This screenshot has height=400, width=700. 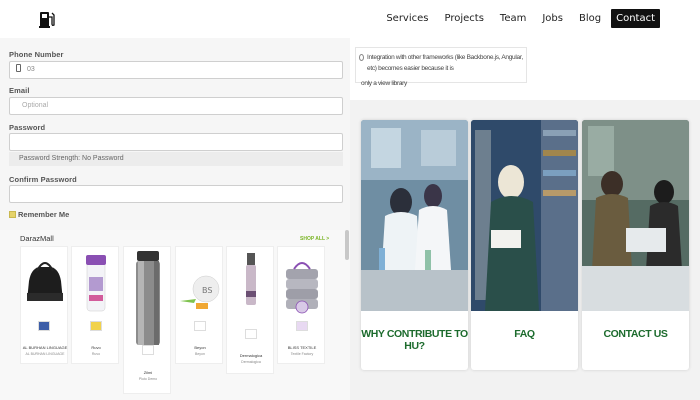 I want to click on product-card: Ruvo Ruvo, so click(x=95, y=305).